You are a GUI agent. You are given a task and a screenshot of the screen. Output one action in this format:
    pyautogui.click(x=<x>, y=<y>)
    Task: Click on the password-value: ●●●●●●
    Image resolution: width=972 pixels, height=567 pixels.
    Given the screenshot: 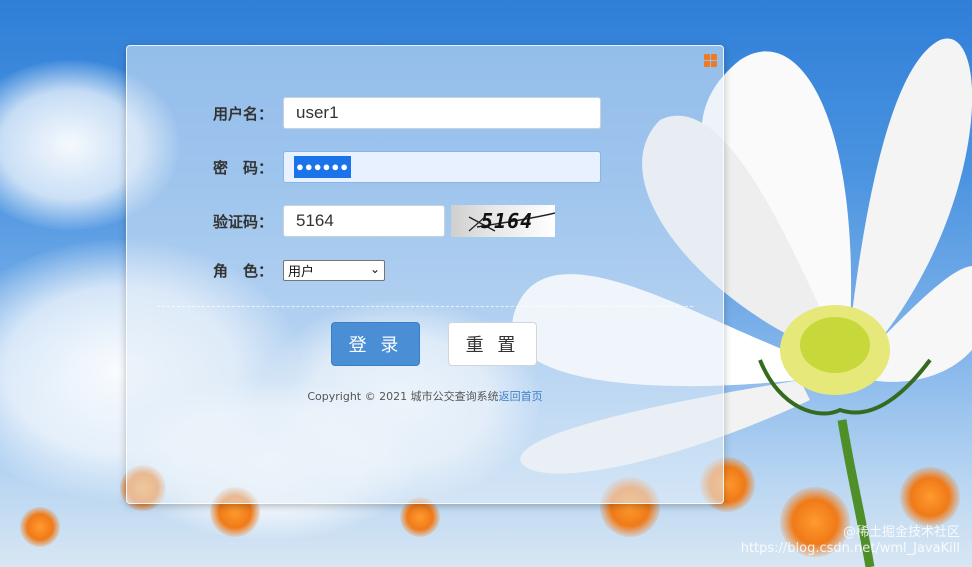 What is the action you would take?
    pyautogui.click(x=323, y=167)
    